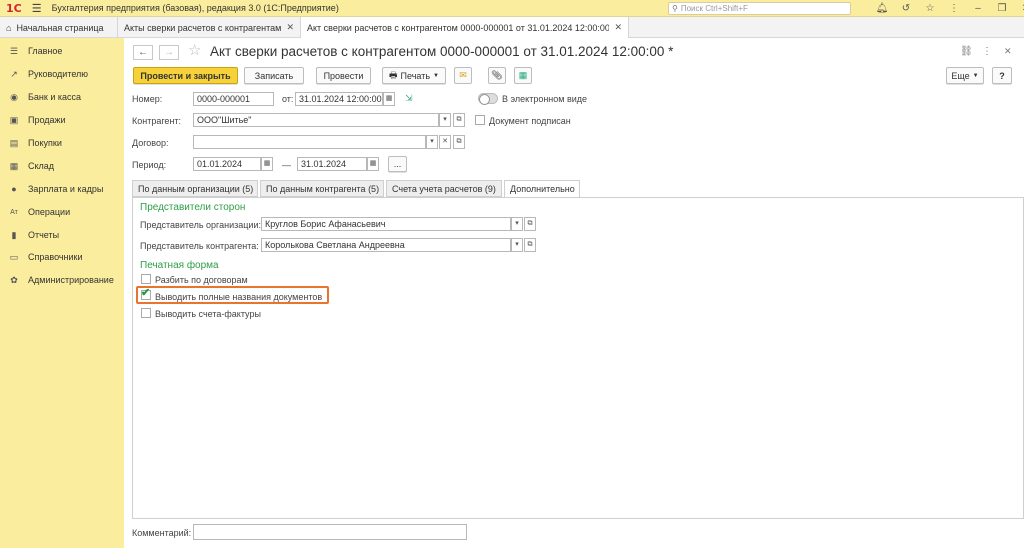  I want to click on electronic-toggle, so click(488, 99).